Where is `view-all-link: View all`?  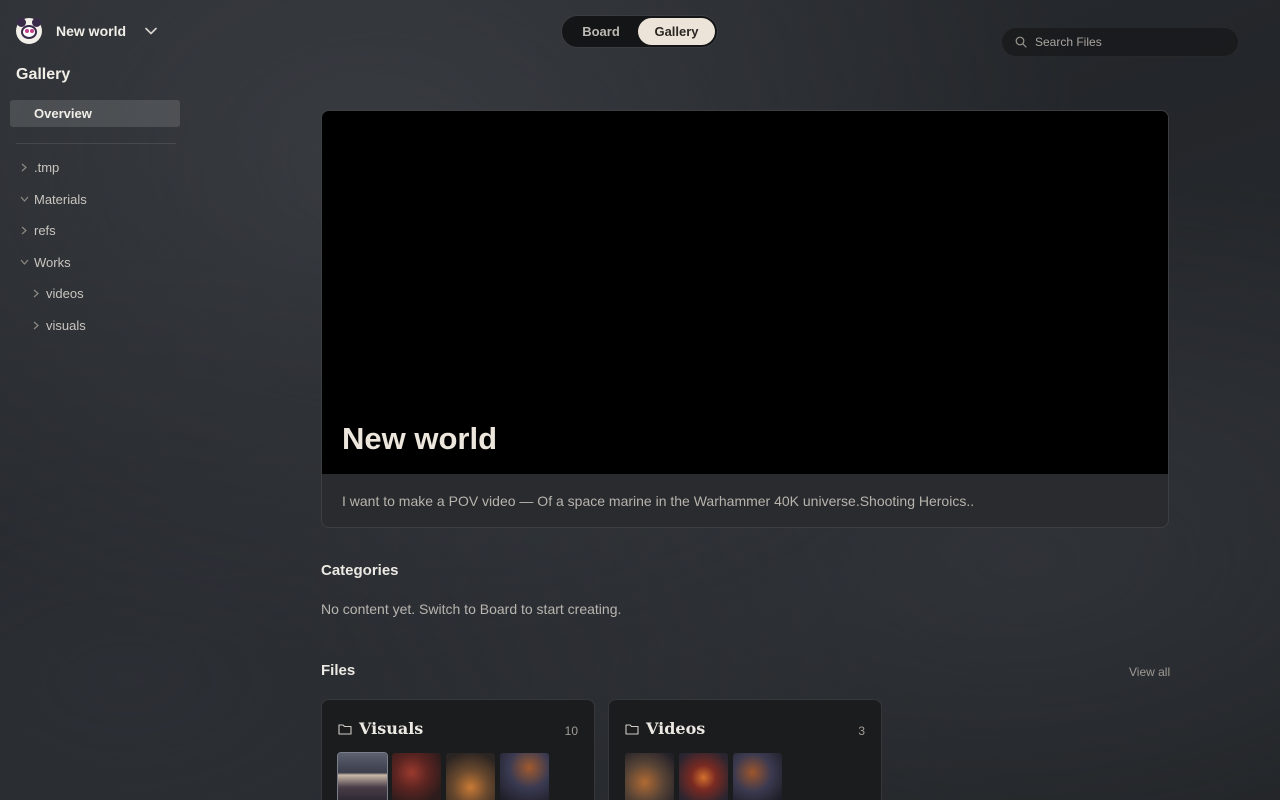 view-all-link: View all is located at coordinates (1149, 672).